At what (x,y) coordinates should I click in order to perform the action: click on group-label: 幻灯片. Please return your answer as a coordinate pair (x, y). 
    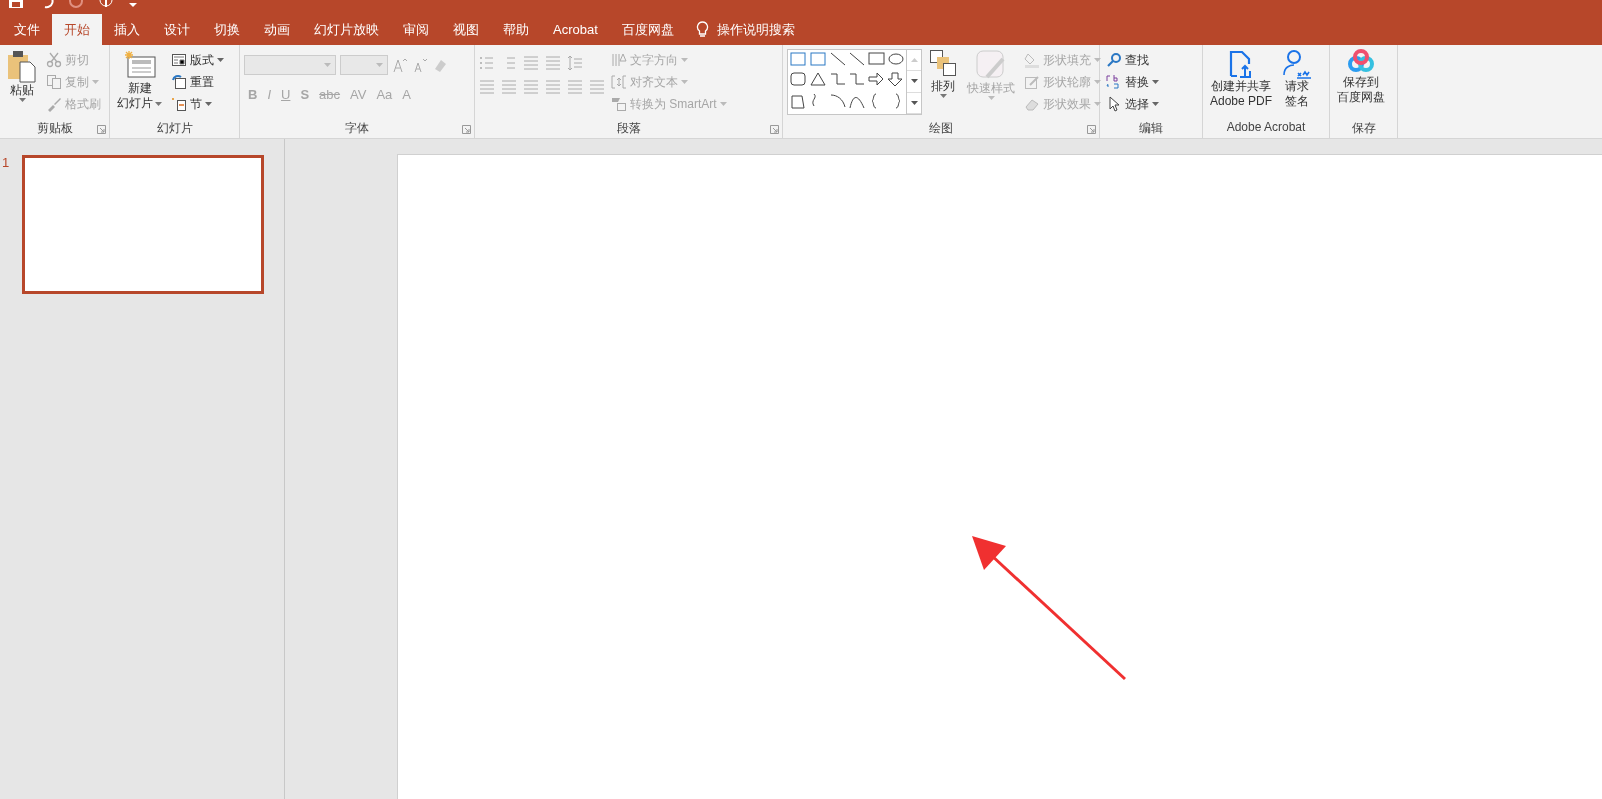
    Looking at the image, I should click on (174, 128).